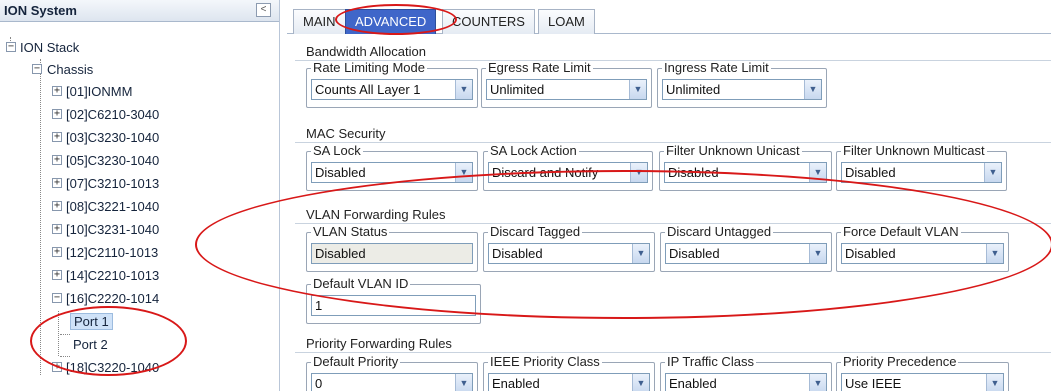 This screenshot has width=1051, height=391. I want to click on field-label: Filter Unknown Unicast, so click(733, 150).